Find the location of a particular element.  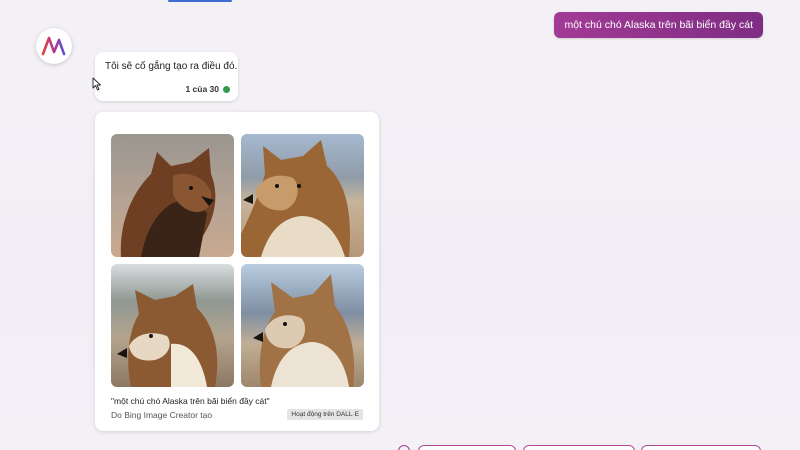

user-message-bubble: một chú chó Alaska trên bãi biển đầy cát is located at coordinates (658, 25).